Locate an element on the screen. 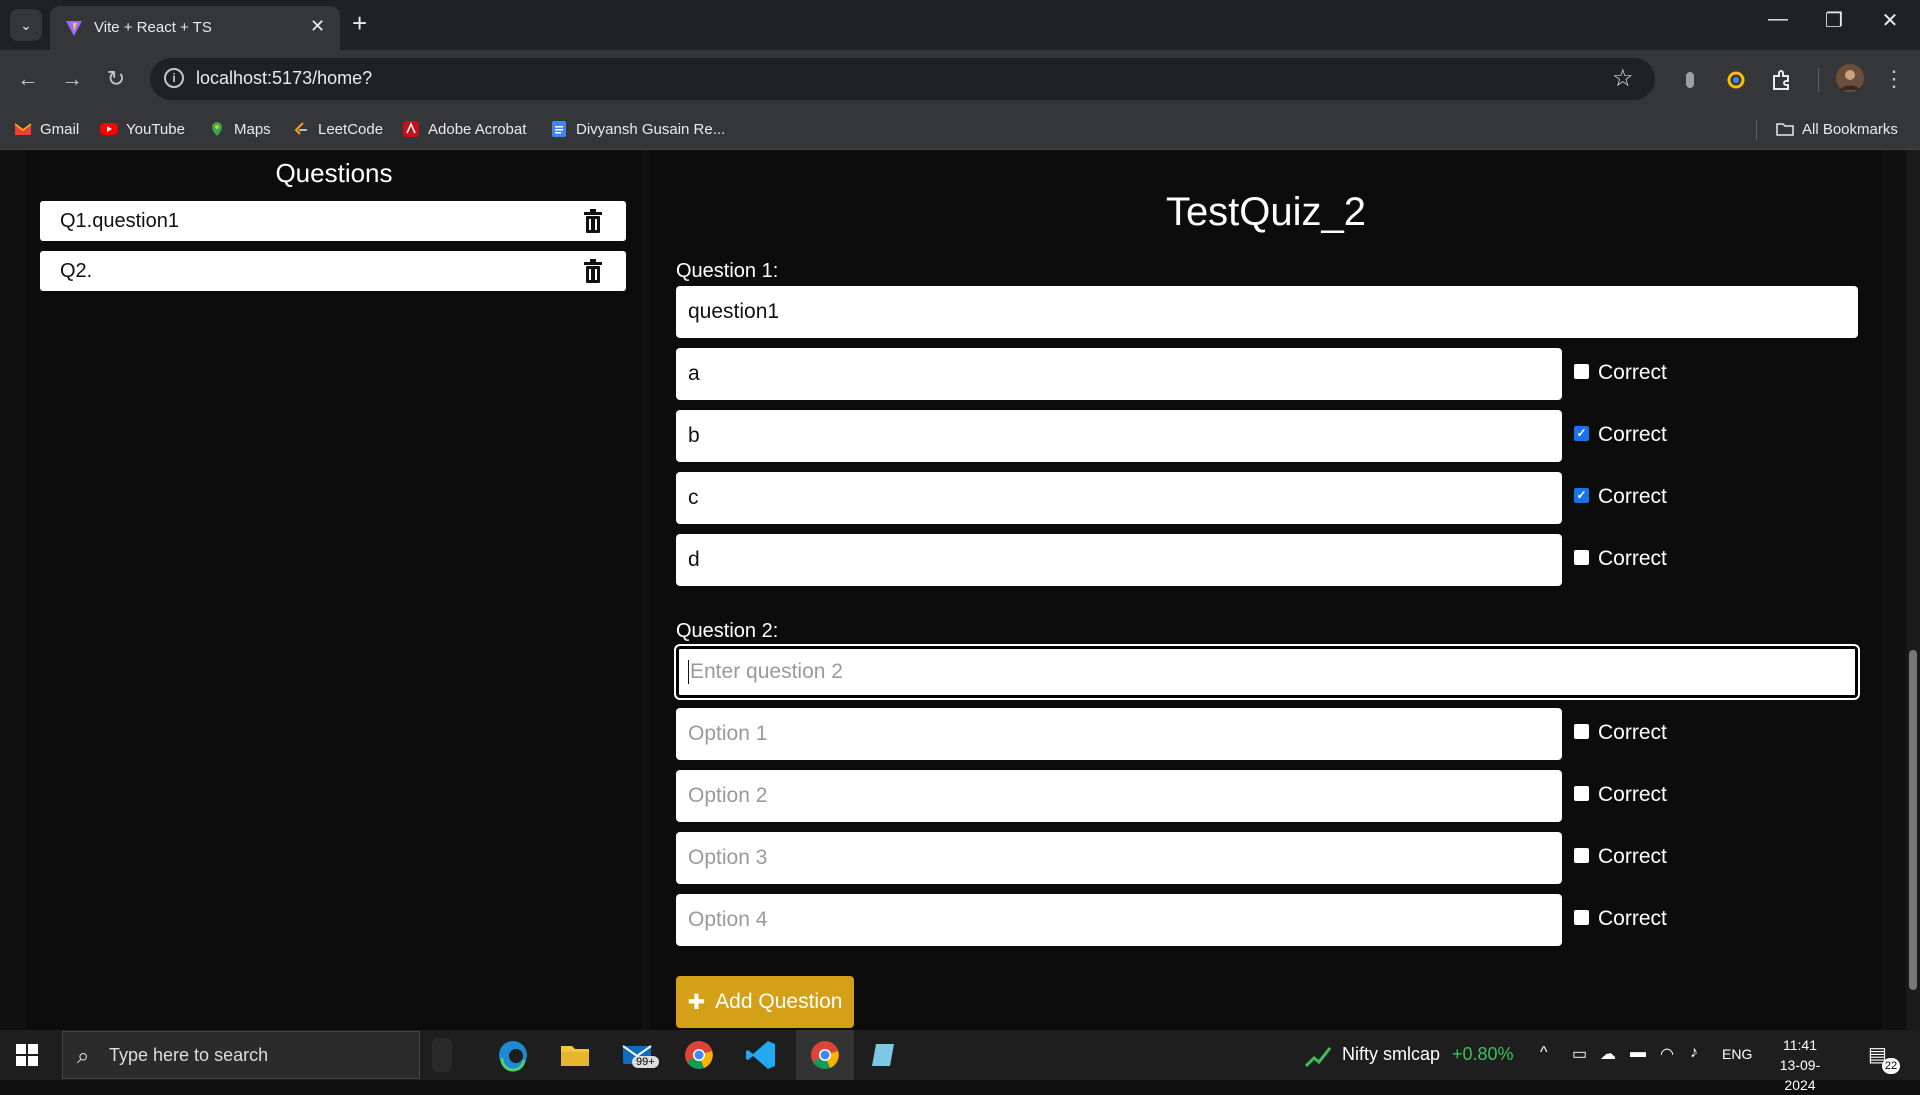 The image size is (1920, 1095). option-input: Option 1 is located at coordinates (1119, 734).